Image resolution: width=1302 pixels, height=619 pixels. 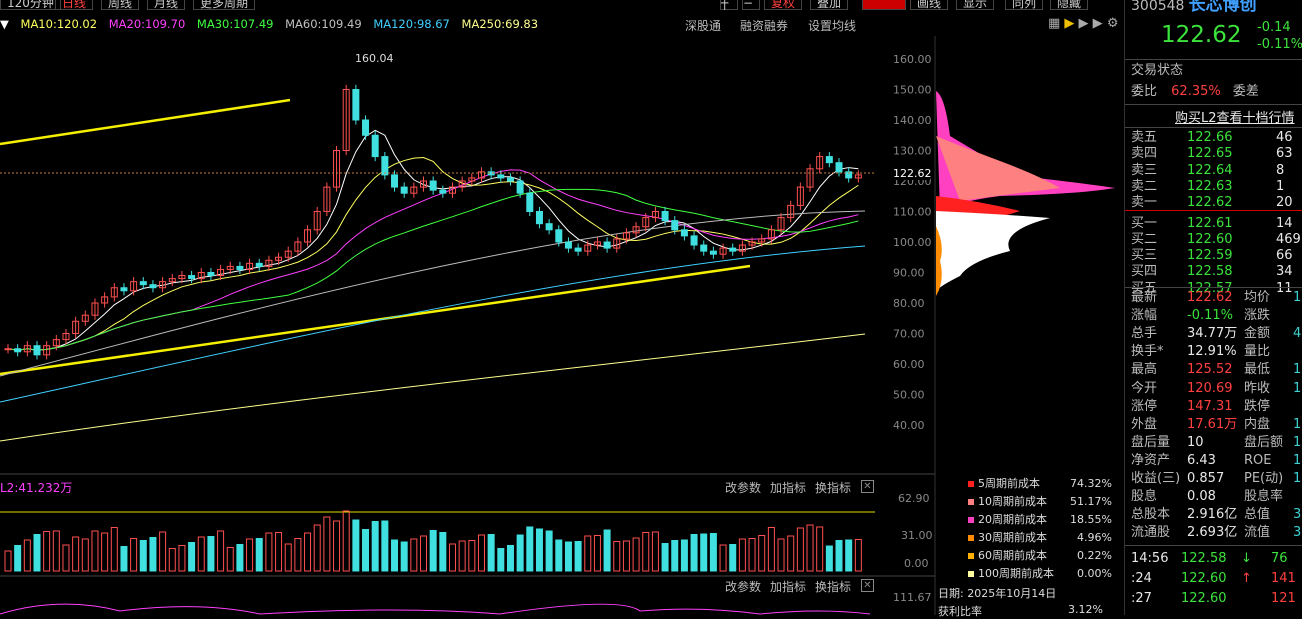 What do you see at coordinates (1012, 501) in the screenshot?
I see `cost-label: 10周期前成本` at bounding box center [1012, 501].